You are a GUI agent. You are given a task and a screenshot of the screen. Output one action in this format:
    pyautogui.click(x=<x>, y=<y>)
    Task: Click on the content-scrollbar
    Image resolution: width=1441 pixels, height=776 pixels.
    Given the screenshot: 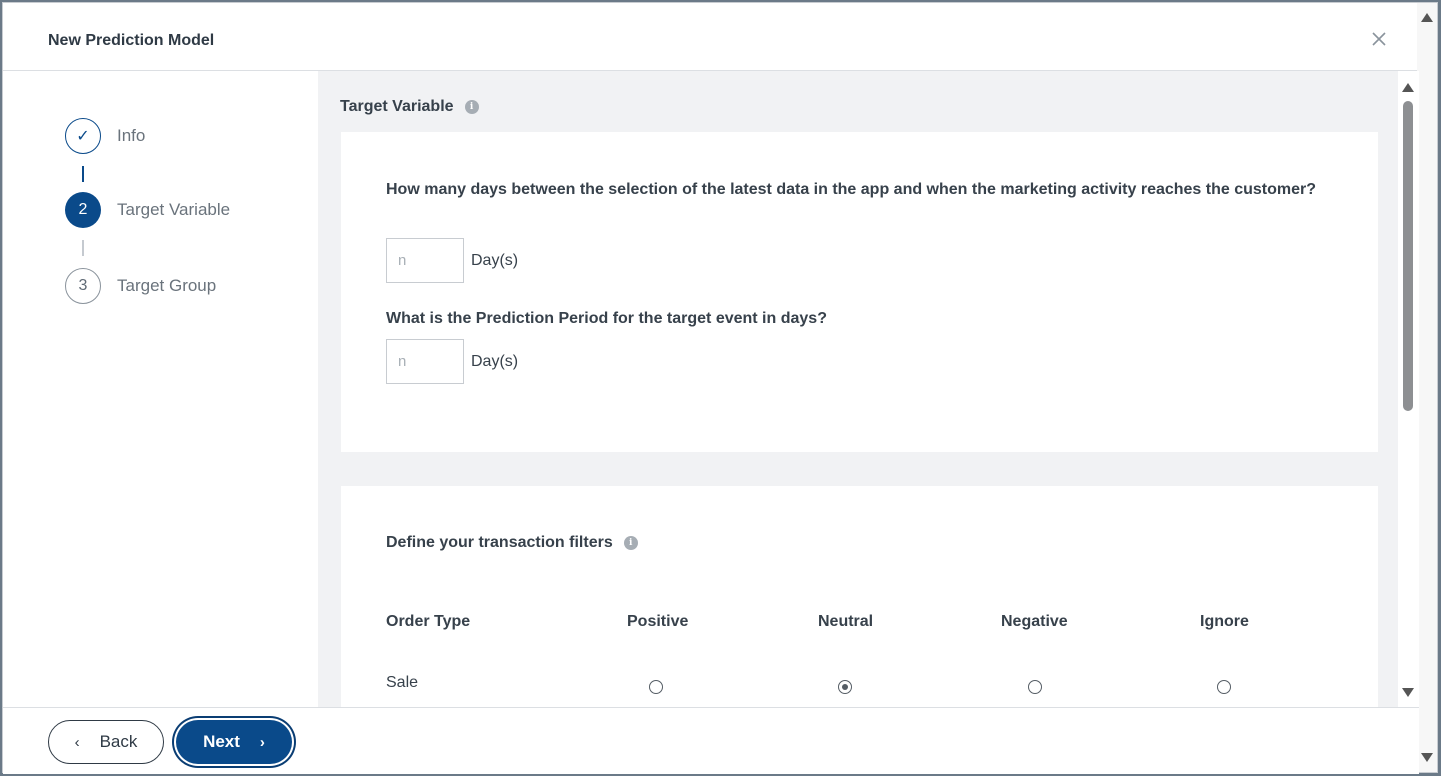 What is the action you would take?
    pyautogui.click(x=1408, y=389)
    